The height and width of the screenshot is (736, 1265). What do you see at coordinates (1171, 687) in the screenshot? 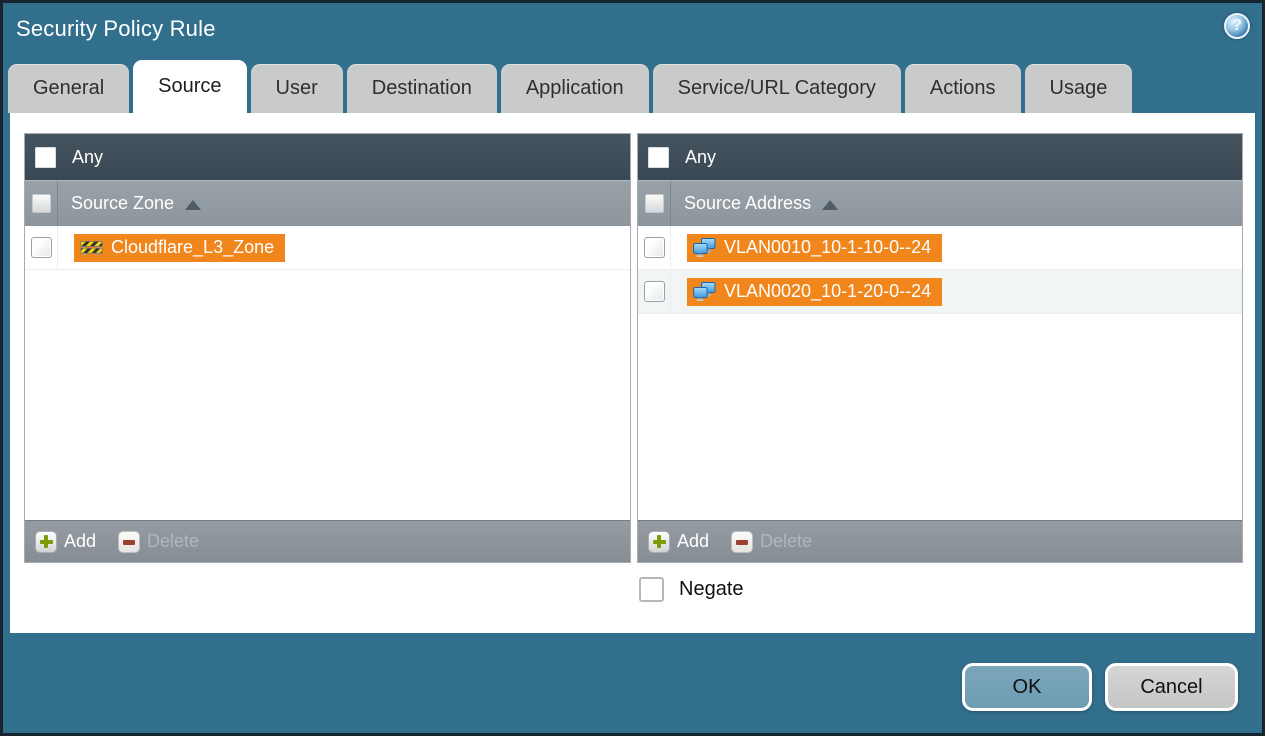
I see `cancel-button: Cancel` at bounding box center [1171, 687].